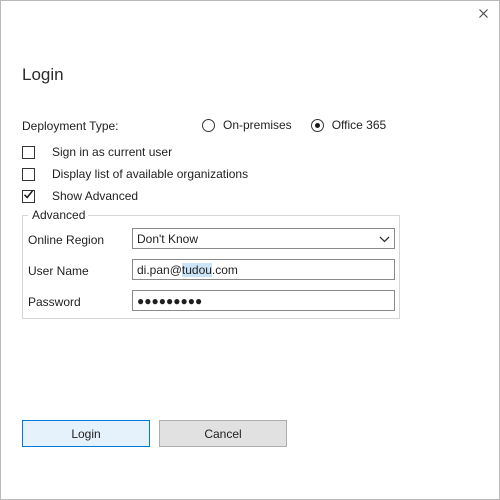 This screenshot has height=500, width=500. What do you see at coordinates (167, 238) in the screenshot?
I see `online-region-value: Don't Know` at bounding box center [167, 238].